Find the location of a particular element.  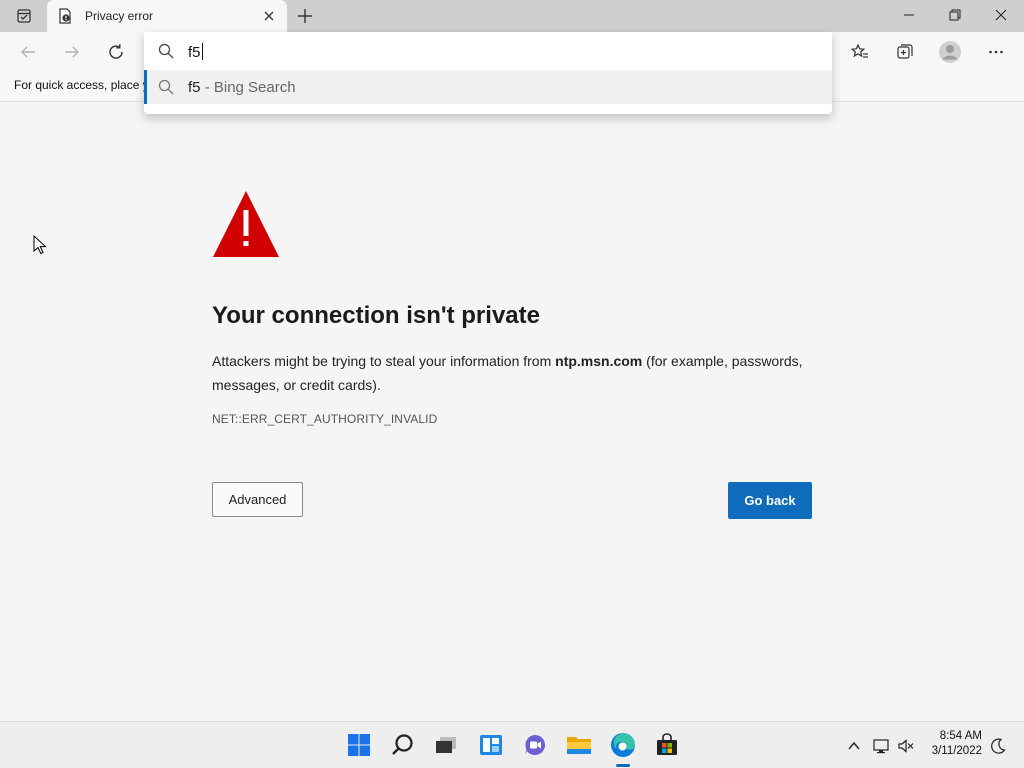

restore-button is located at coordinates (955, 15).